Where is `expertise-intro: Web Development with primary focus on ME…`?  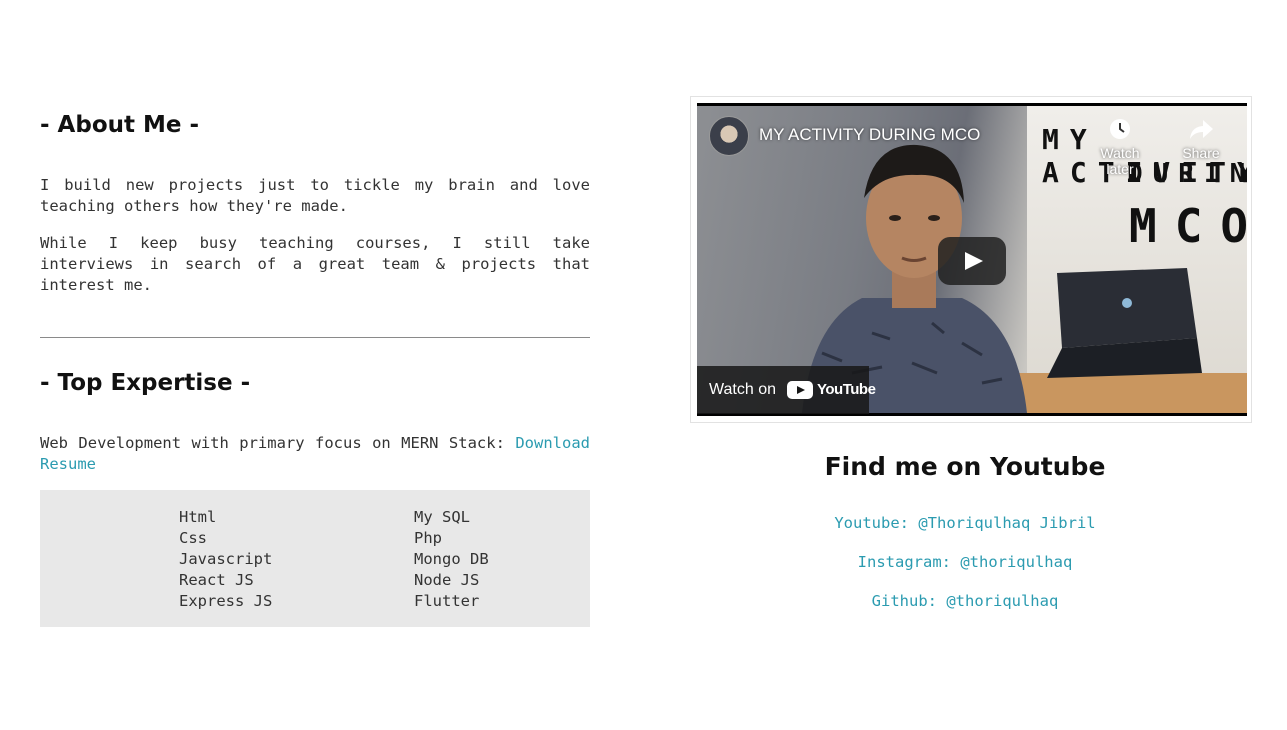
expertise-intro: Web Development with primary focus on ME… is located at coordinates (315, 454).